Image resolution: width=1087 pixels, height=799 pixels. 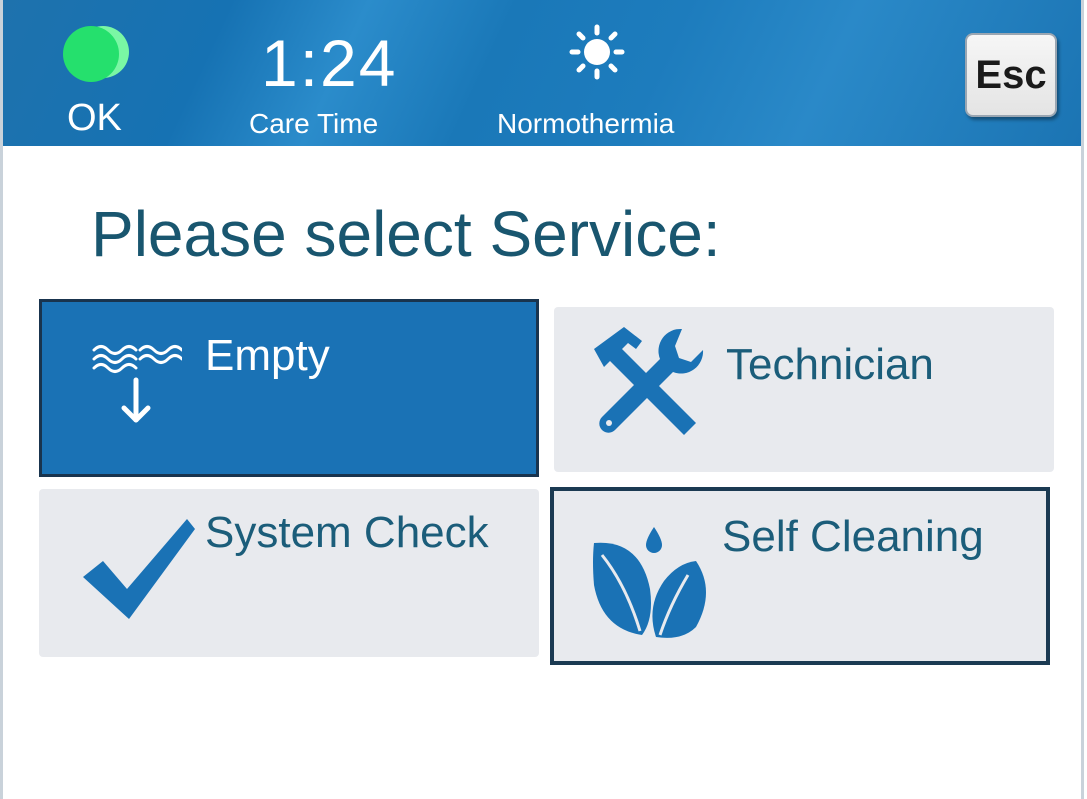 I want to click on sun-icon, so click(x=597, y=52).